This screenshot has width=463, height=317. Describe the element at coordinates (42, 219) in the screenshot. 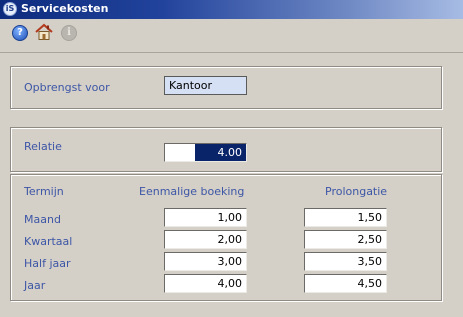

I see `row-label-maand: Maand` at that location.